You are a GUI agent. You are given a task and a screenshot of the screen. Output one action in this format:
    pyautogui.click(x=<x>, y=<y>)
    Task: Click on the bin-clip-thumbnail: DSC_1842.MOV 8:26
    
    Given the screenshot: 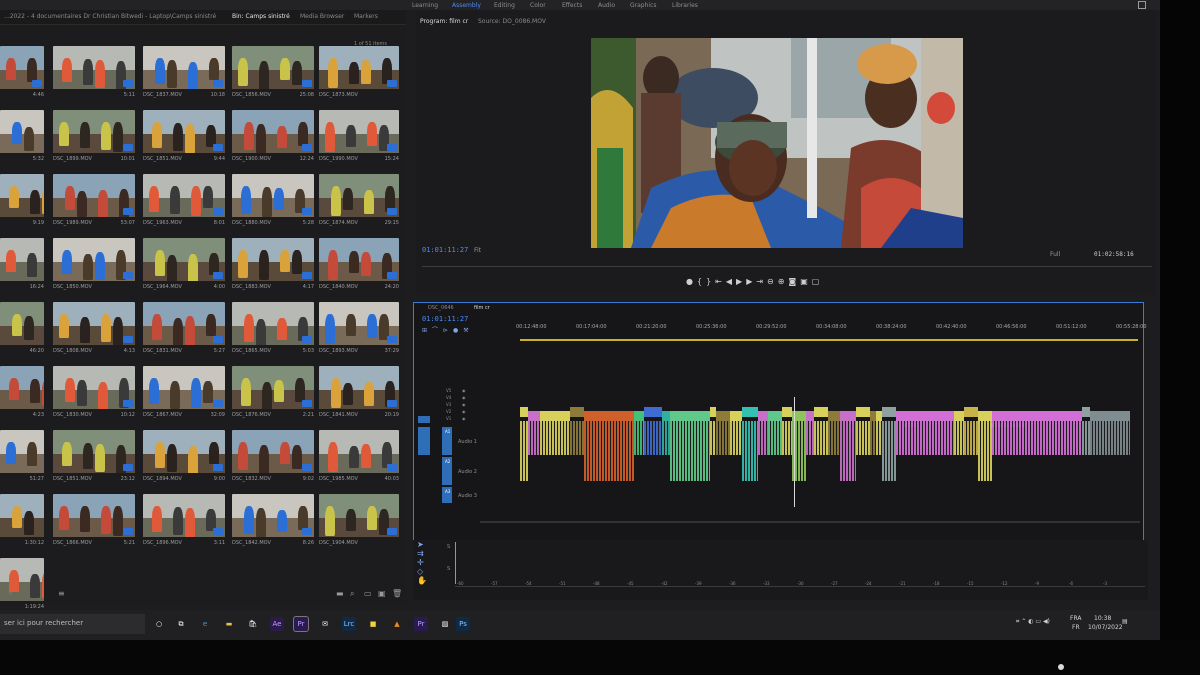 What is the action you would take?
    pyautogui.click(x=273, y=524)
    